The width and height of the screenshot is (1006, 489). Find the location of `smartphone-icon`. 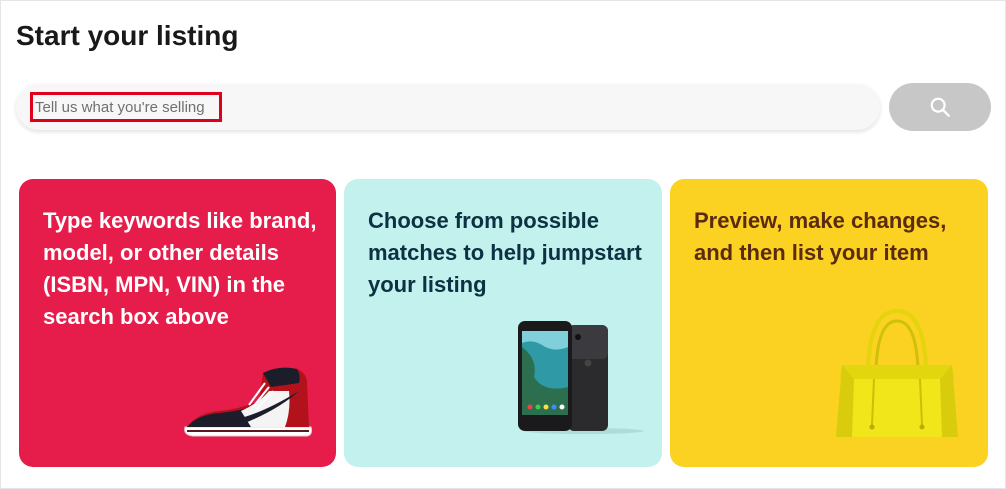

smartphone-icon is located at coordinates (581, 377).